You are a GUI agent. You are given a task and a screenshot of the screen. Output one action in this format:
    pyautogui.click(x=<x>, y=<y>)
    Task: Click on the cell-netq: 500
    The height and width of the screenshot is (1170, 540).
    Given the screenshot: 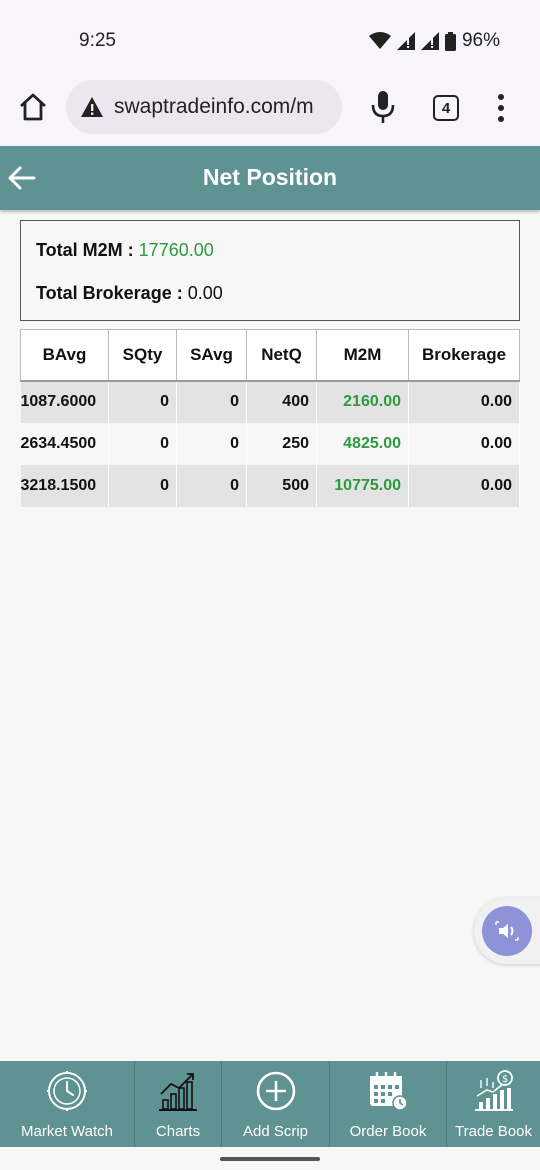 What is the action you would take?
    pyautogui.click(x=281, y=485)
    